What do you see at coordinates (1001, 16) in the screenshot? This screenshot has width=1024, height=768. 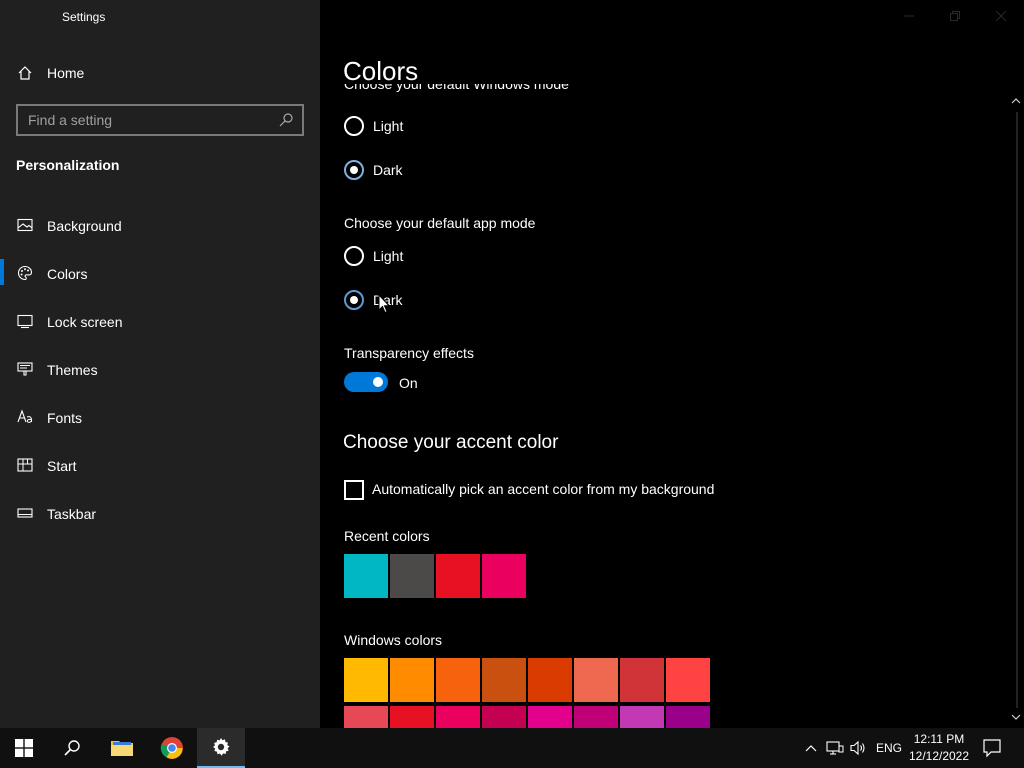 I see `close-button` at bounding box center [1001, 16].